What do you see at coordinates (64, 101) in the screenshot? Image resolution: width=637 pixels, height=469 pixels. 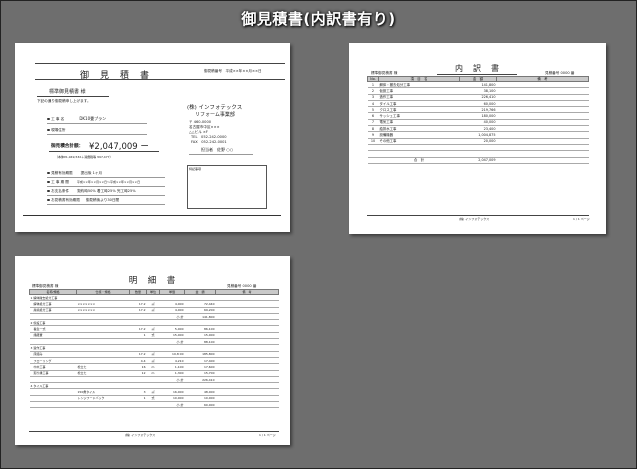 I see `estimate-intro: 下記の通り御見積申し上げます。` at bounding box center [64, 101].